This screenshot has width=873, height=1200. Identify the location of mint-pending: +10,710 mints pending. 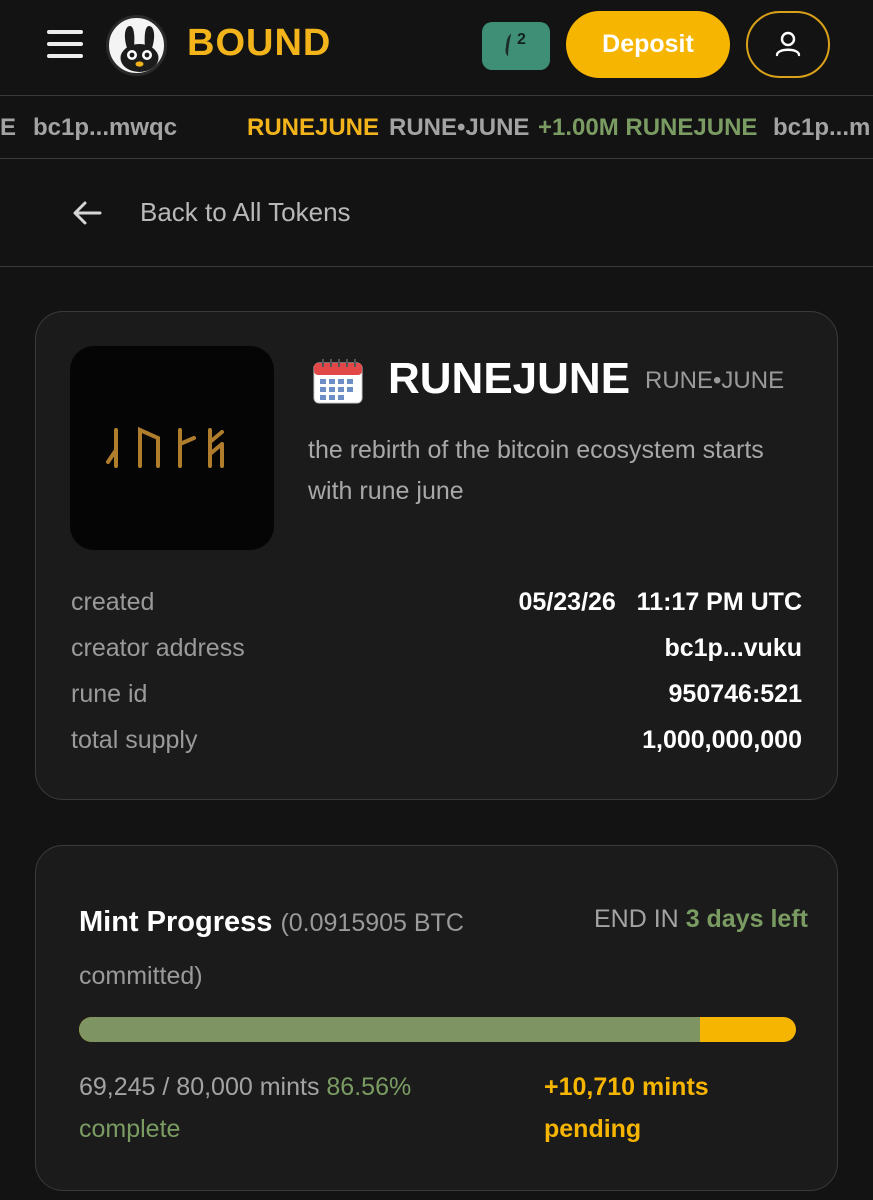
(626, 1108).